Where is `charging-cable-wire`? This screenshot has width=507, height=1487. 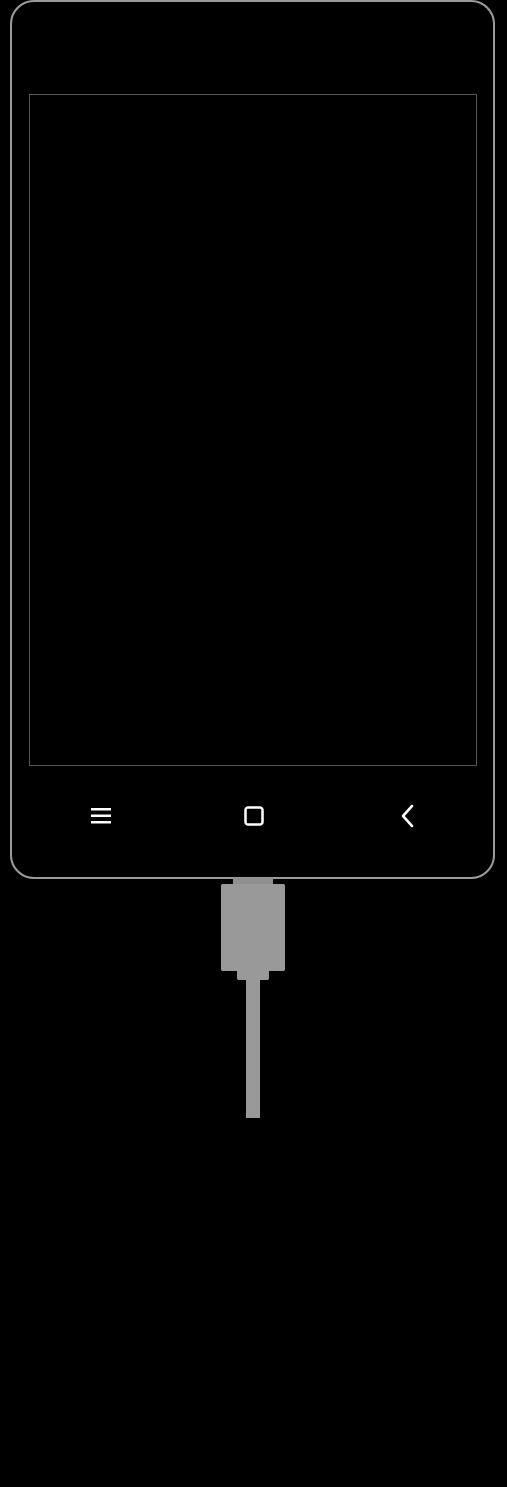
charging-cable-wire is located at coordinates (253, 1049).